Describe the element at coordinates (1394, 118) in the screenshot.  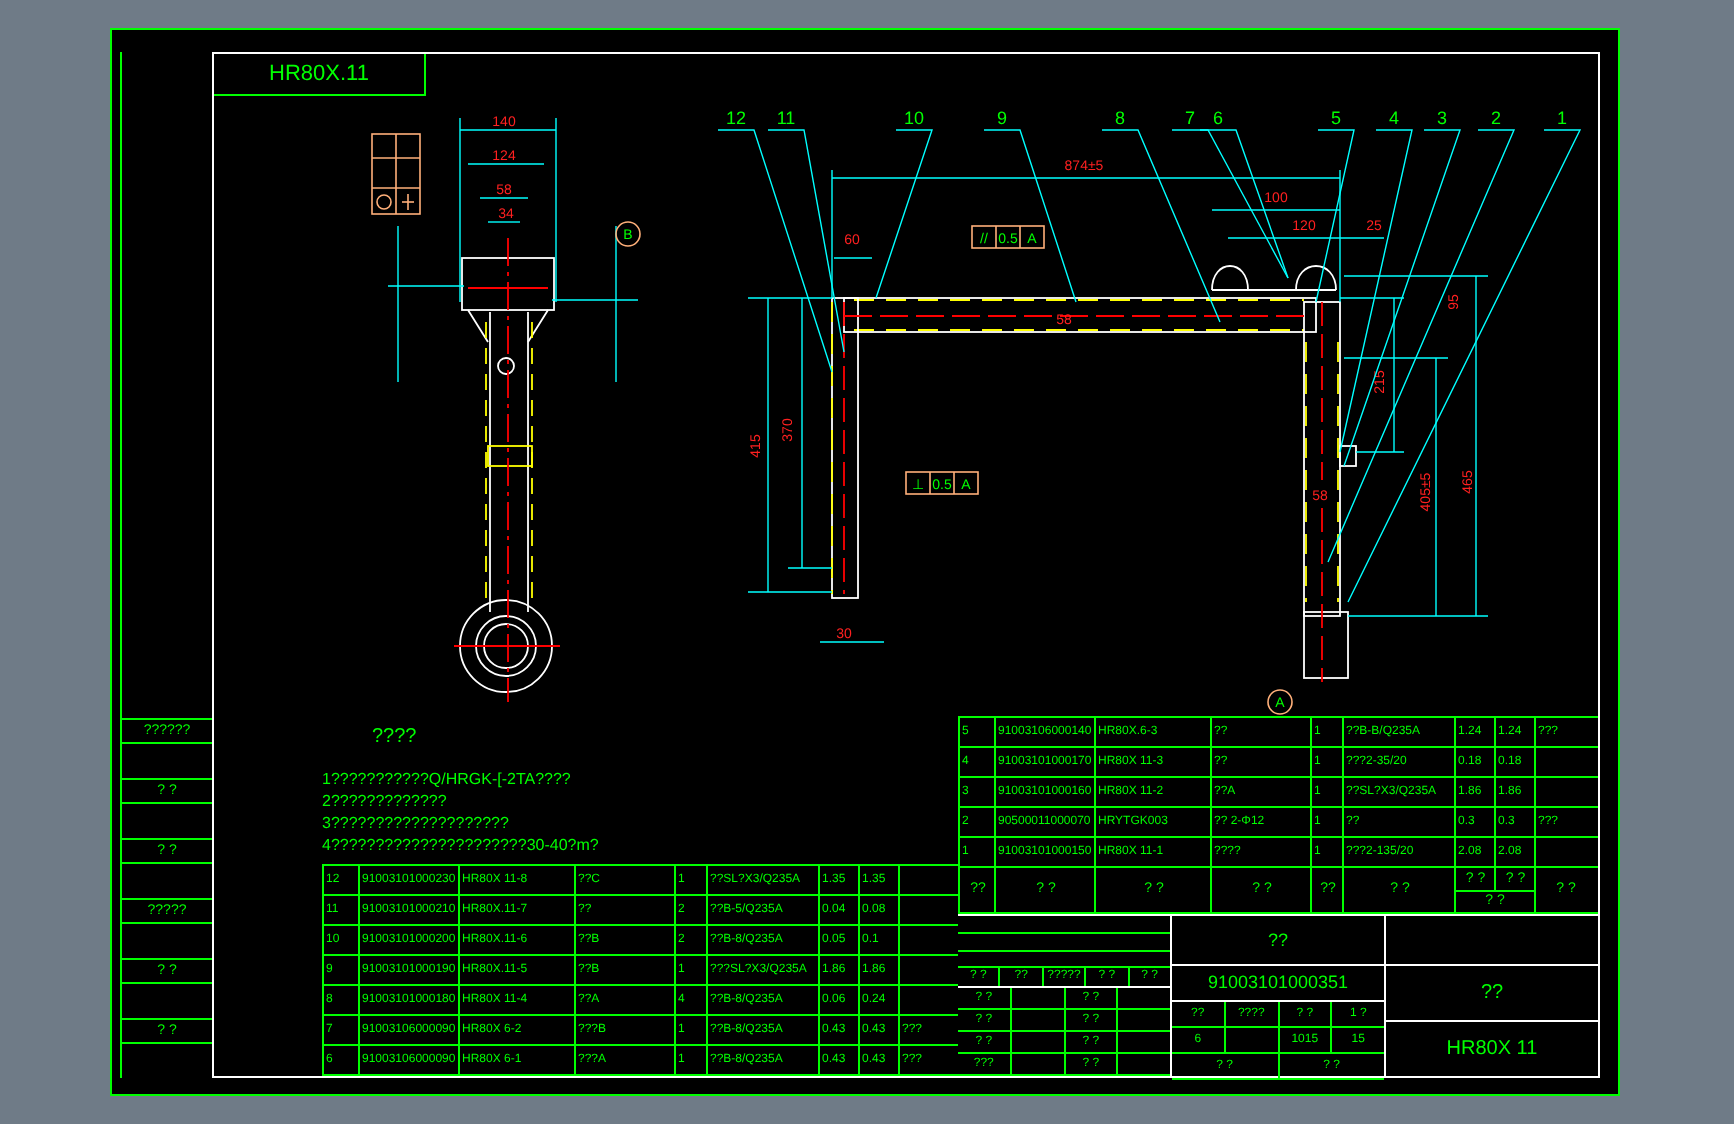
I see `part-number-label: 4` at that location.